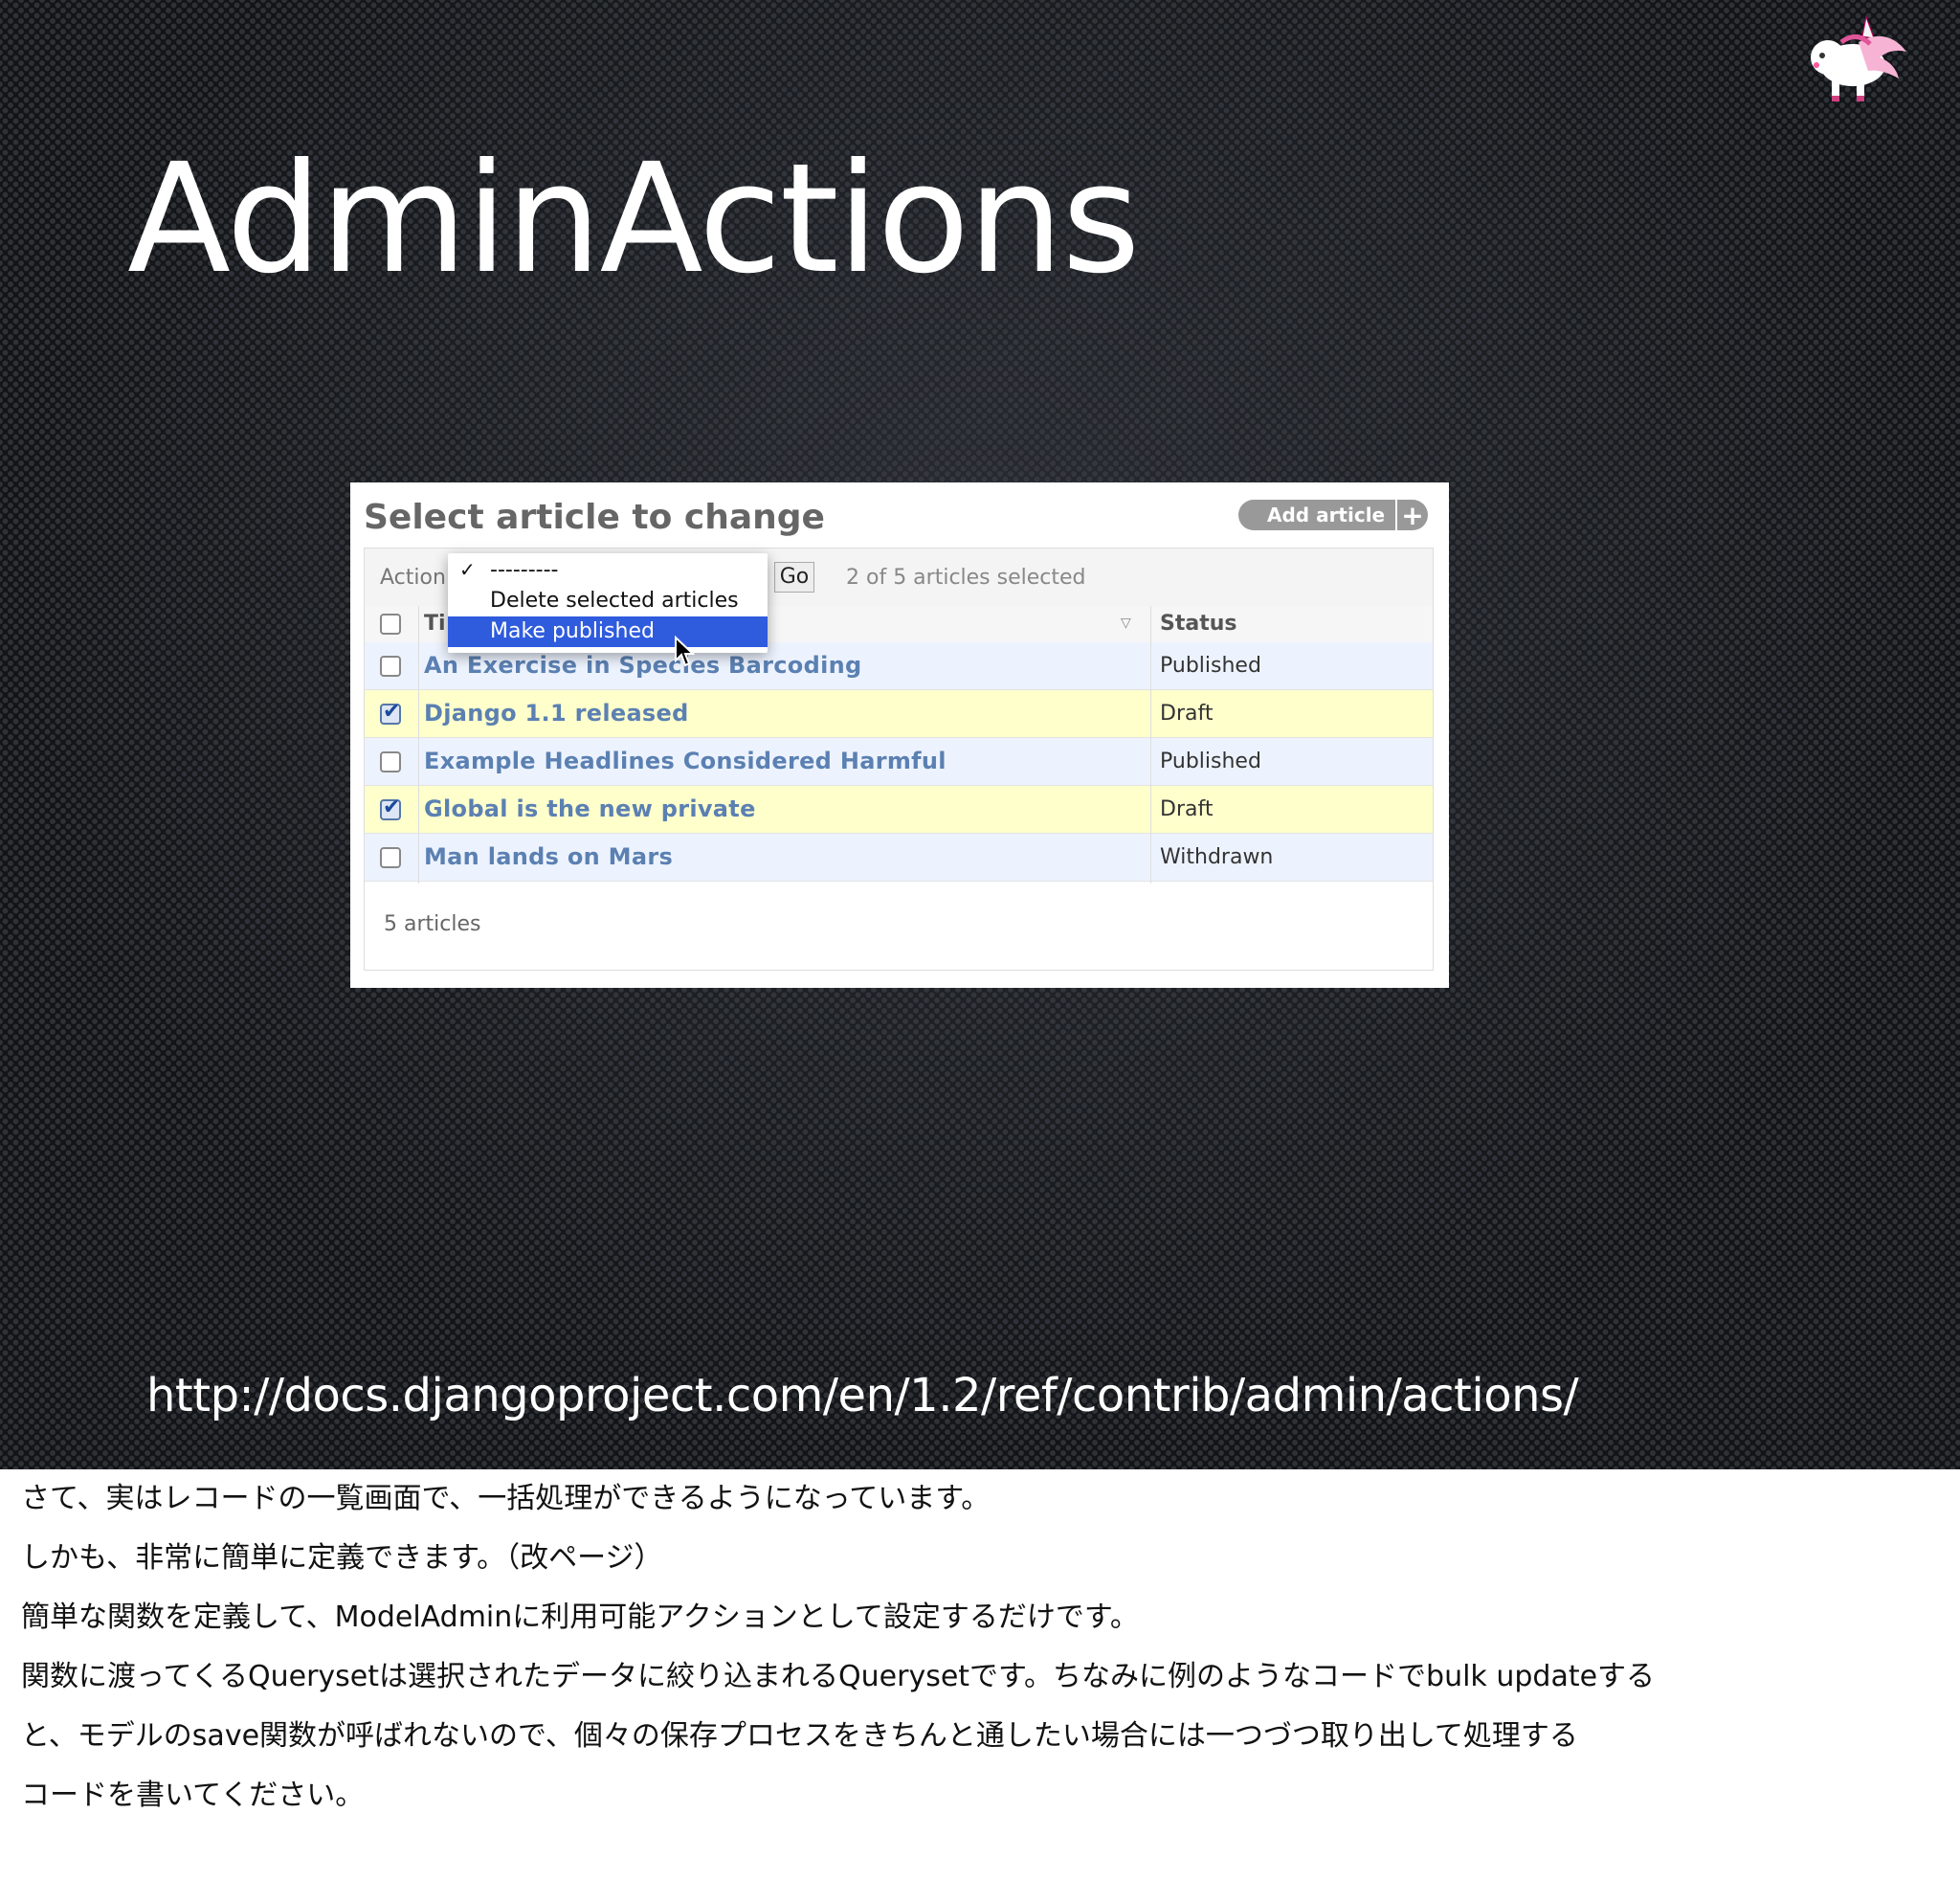 This screenshot has width=1960, height=1903. What do you see at coordinates (1126, 623) in the screenshot?
I see `sort-descending-icon: ▽` at bounding box center [1126, 623].